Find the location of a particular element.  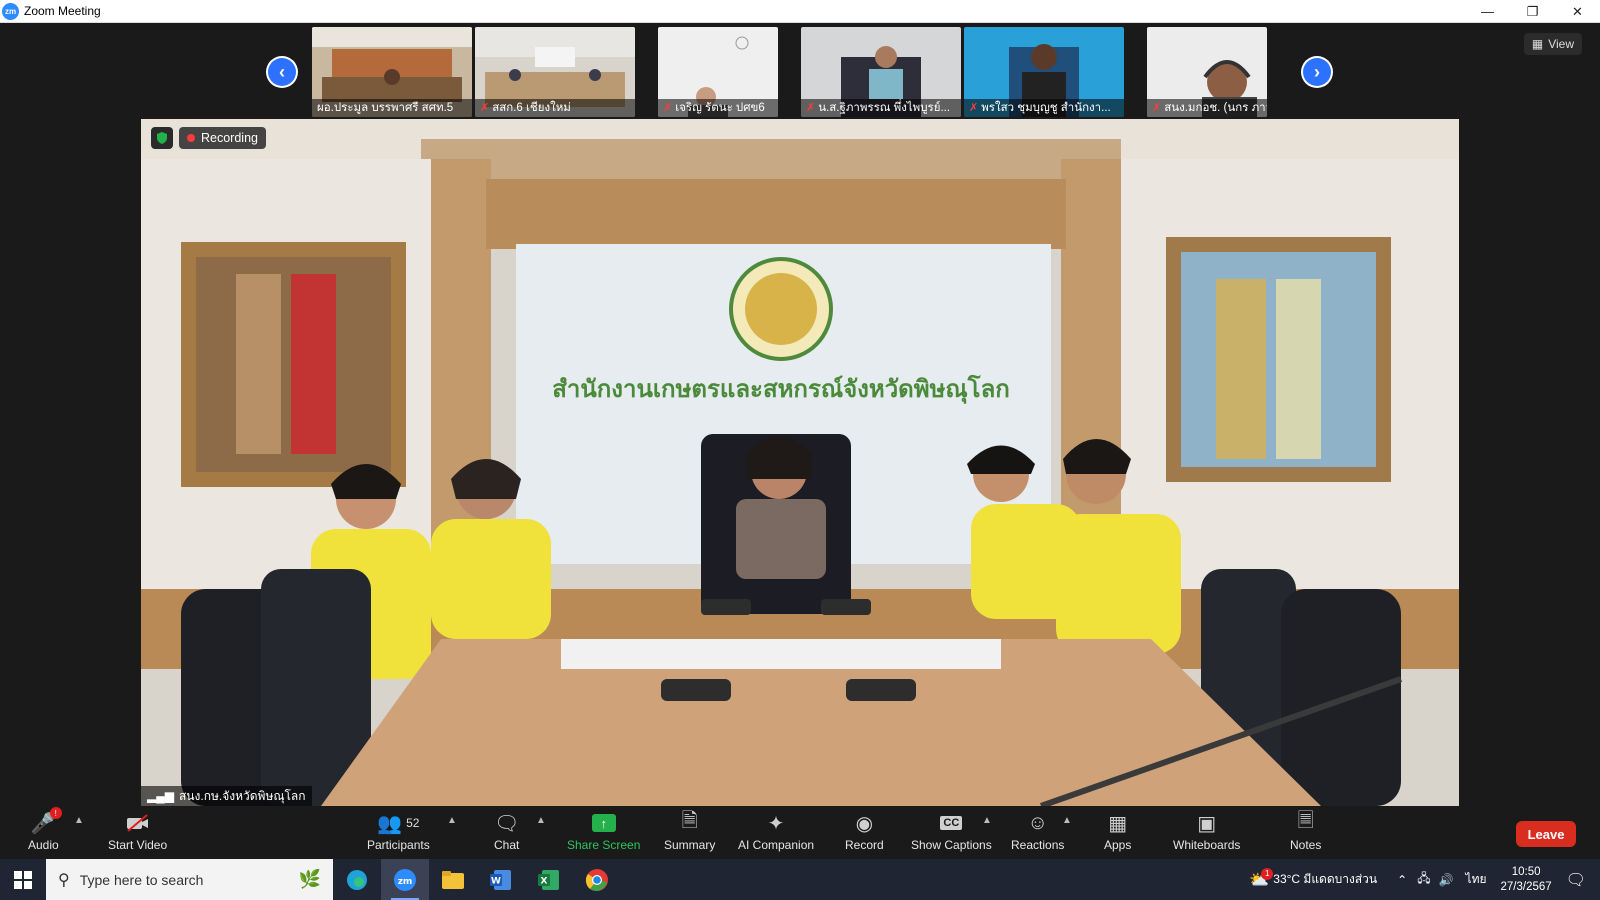

participant-tile: ผอ.ประมูล บรรพาศรี สศท.5 is located at coordinates (392, 72).